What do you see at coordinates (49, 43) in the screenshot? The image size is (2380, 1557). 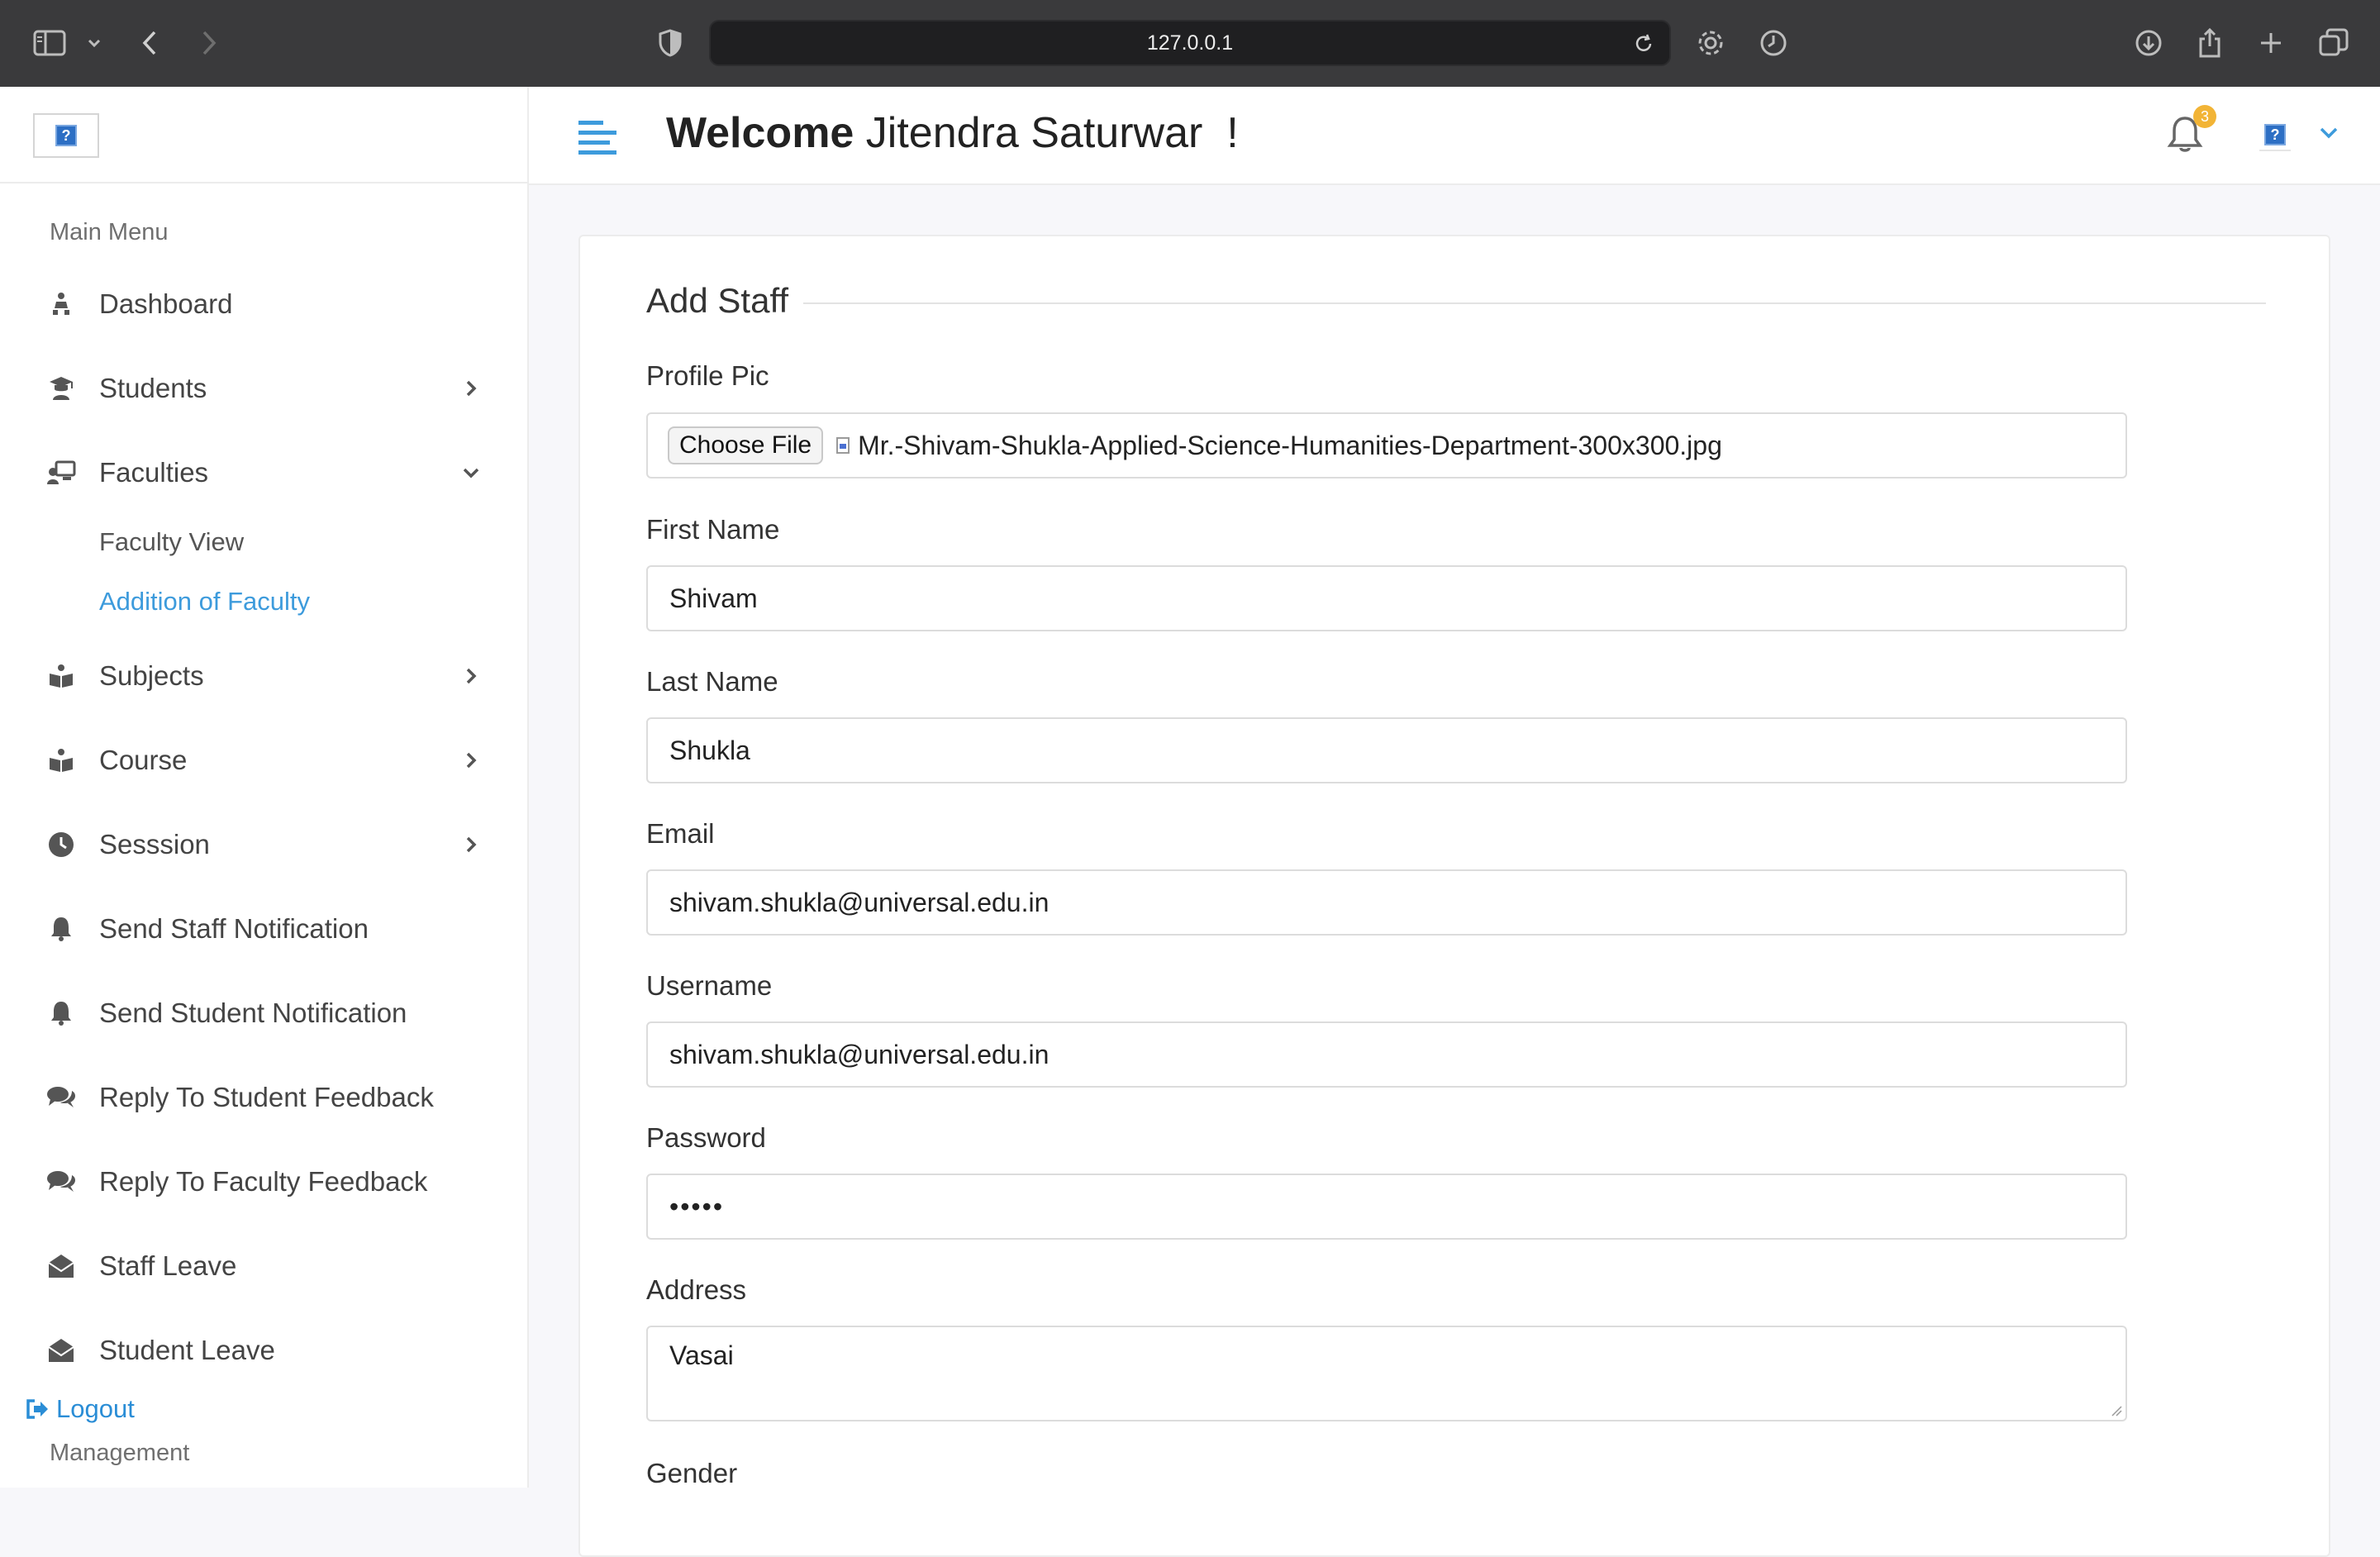 I see `sidebar-toggle-icon` at bounding box center [49, 43].